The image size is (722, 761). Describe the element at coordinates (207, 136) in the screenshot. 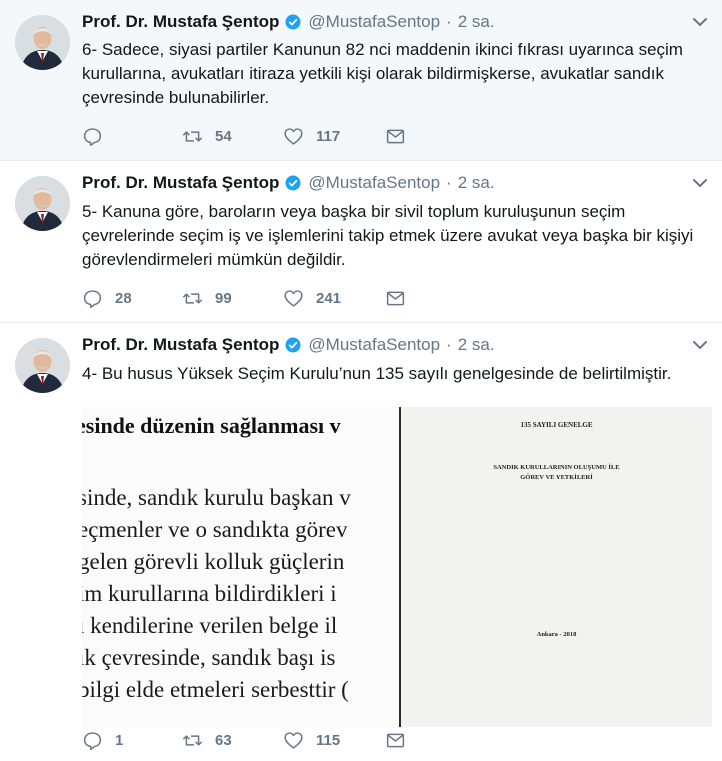

I see `retweet-button: 54` at that location.